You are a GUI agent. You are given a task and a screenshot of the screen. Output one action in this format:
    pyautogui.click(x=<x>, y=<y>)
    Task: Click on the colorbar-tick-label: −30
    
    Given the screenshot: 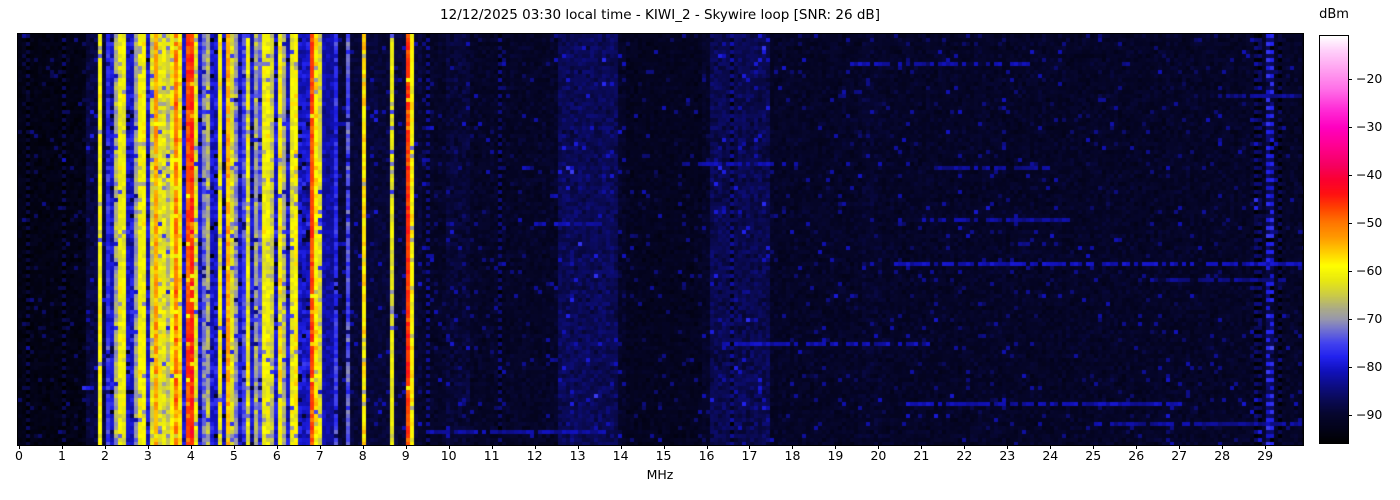 What is the action you would take?
    pyautogui.click(x=1369, y=126)
    